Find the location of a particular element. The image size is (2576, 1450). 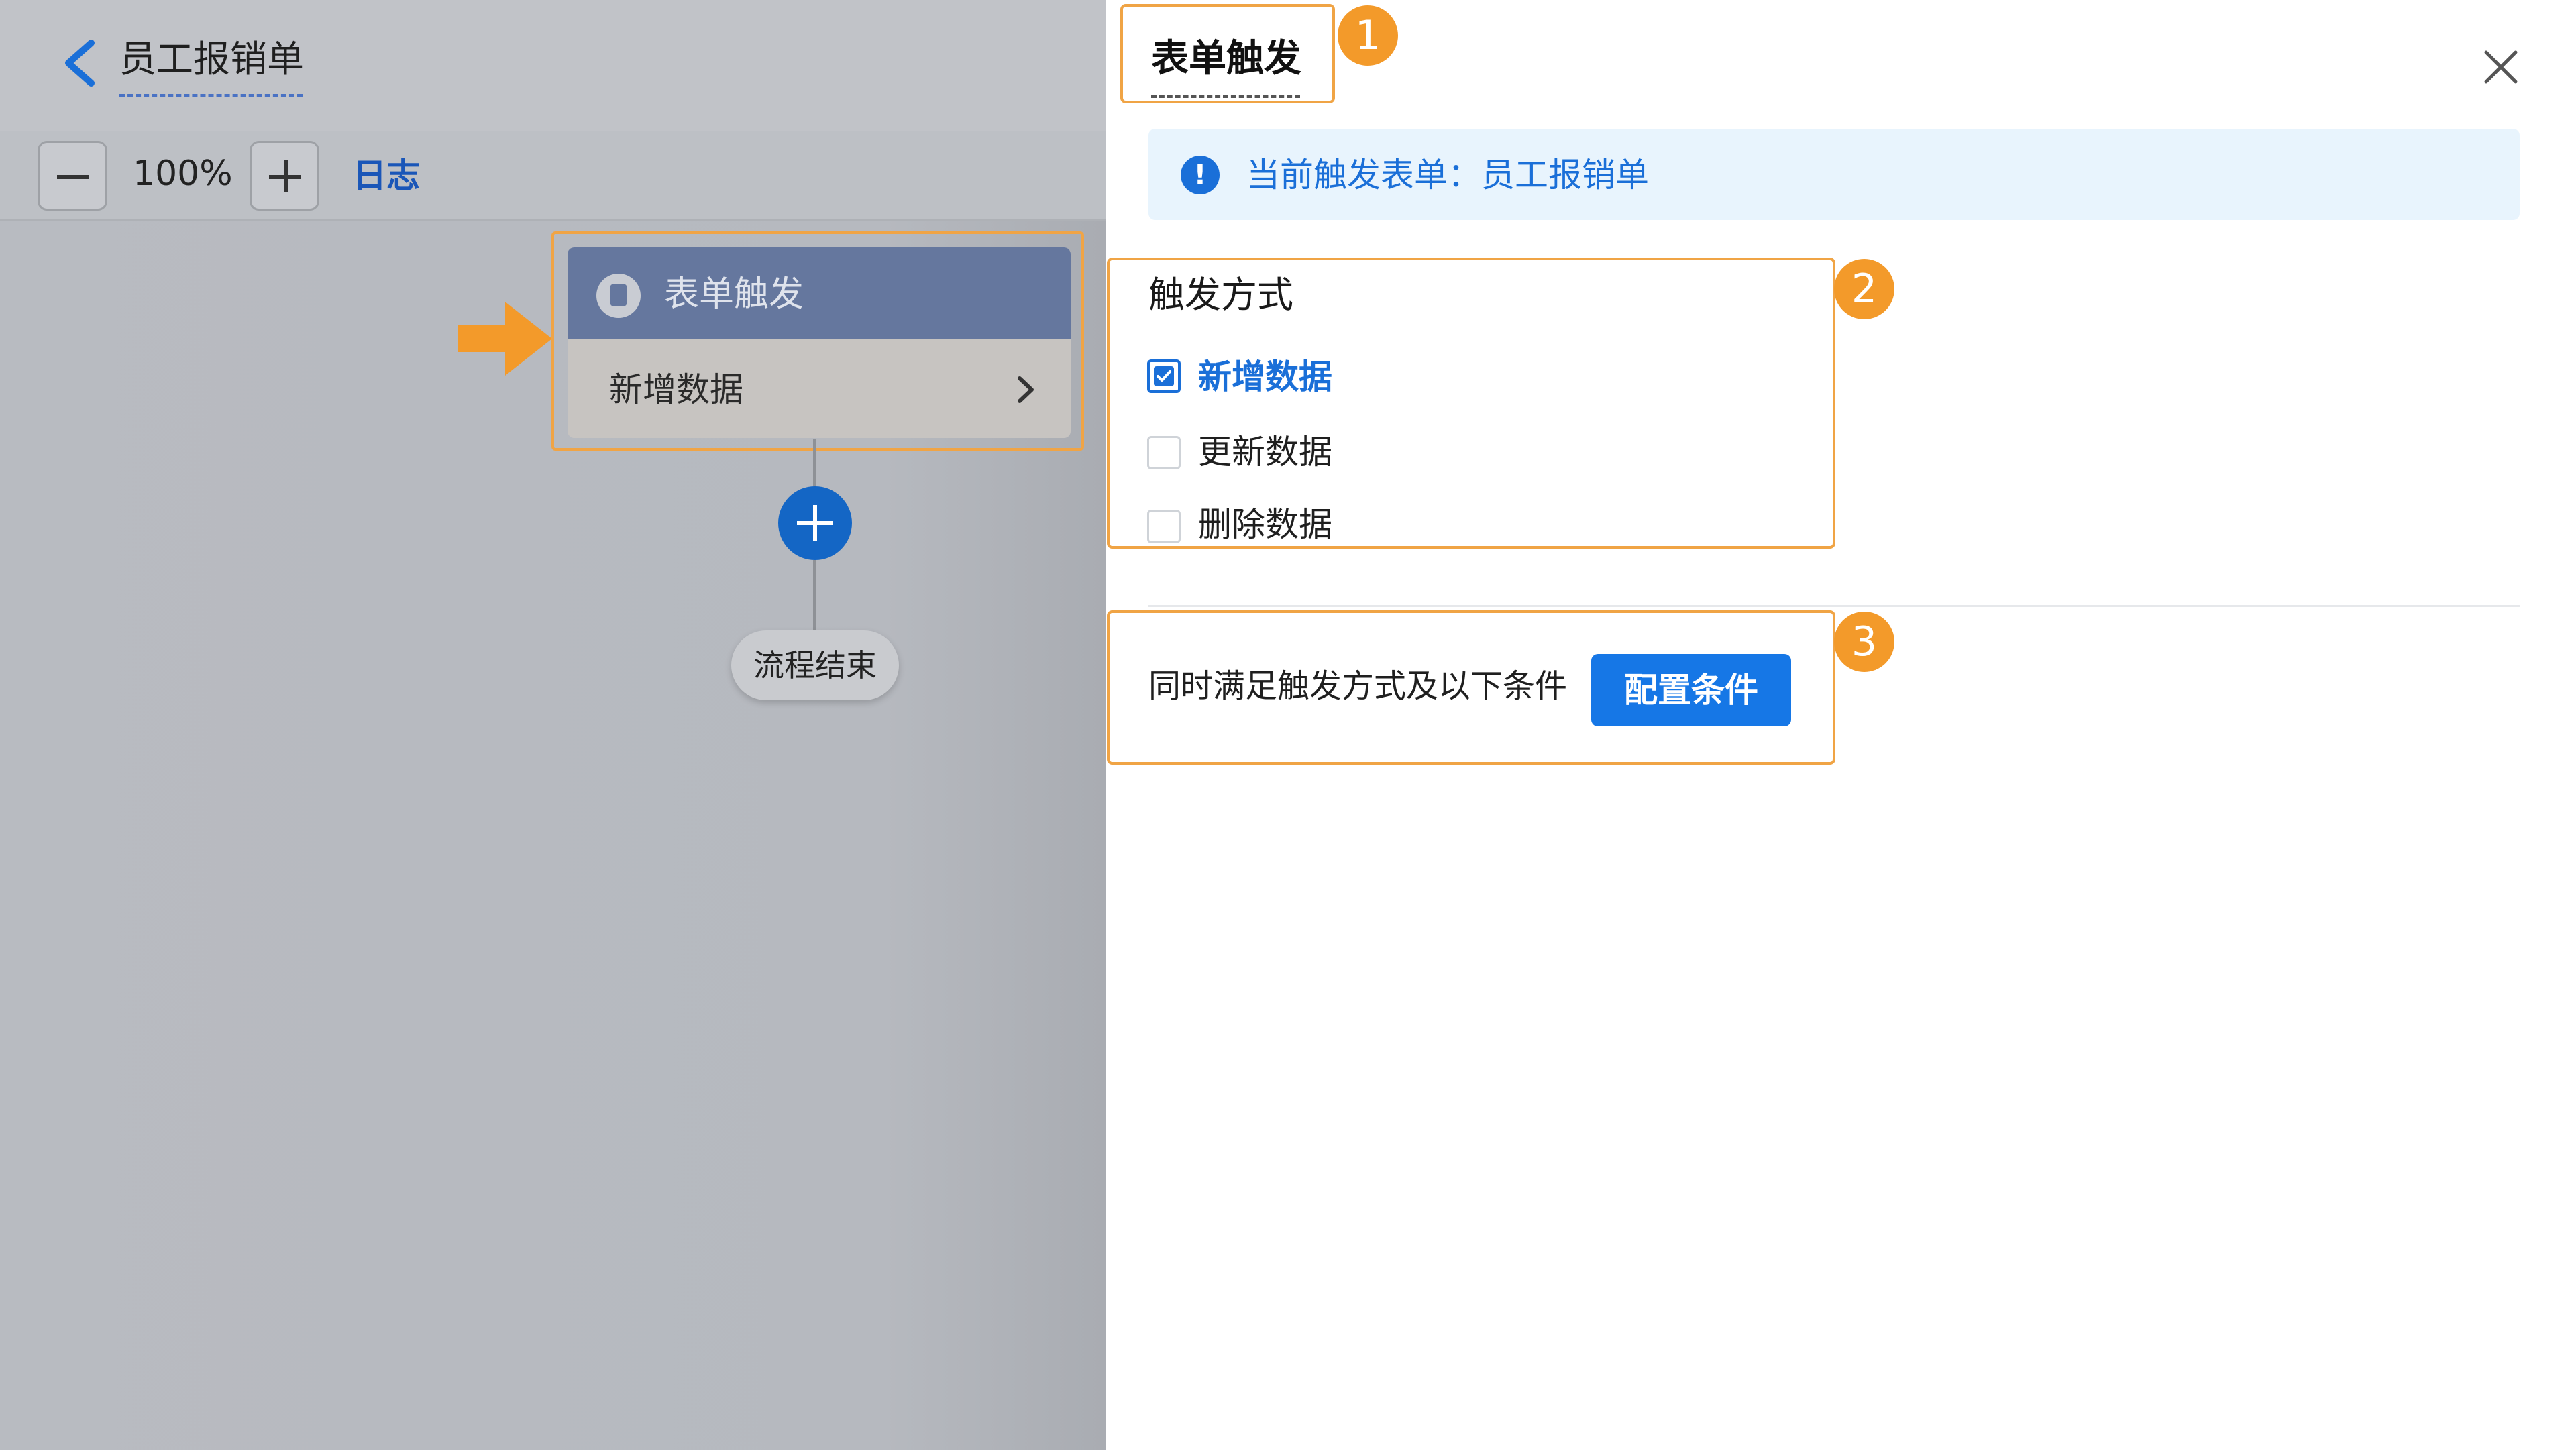

trigger-node-header is located at coordinates (819, 293).